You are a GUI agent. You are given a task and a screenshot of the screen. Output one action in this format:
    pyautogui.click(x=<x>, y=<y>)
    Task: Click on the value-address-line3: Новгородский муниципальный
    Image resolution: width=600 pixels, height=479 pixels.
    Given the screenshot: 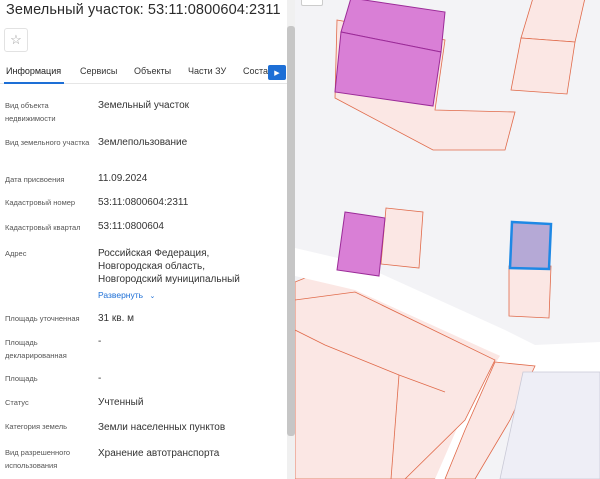 What is the action you would take?
    pyautogui.click(x=169, y=279)
    